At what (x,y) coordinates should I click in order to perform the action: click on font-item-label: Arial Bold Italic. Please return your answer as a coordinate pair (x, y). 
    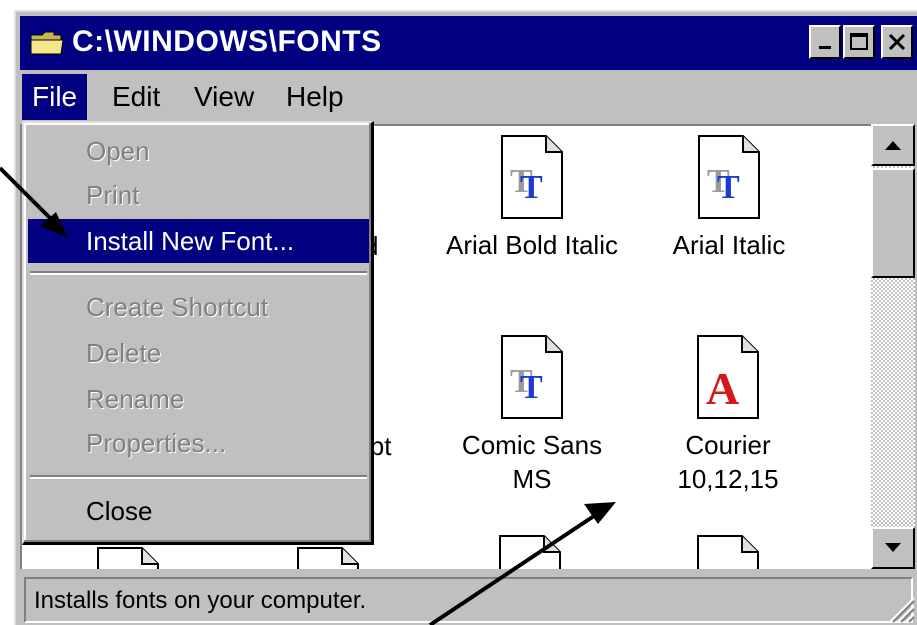
    Looking at the image, I should click on (532, 245).